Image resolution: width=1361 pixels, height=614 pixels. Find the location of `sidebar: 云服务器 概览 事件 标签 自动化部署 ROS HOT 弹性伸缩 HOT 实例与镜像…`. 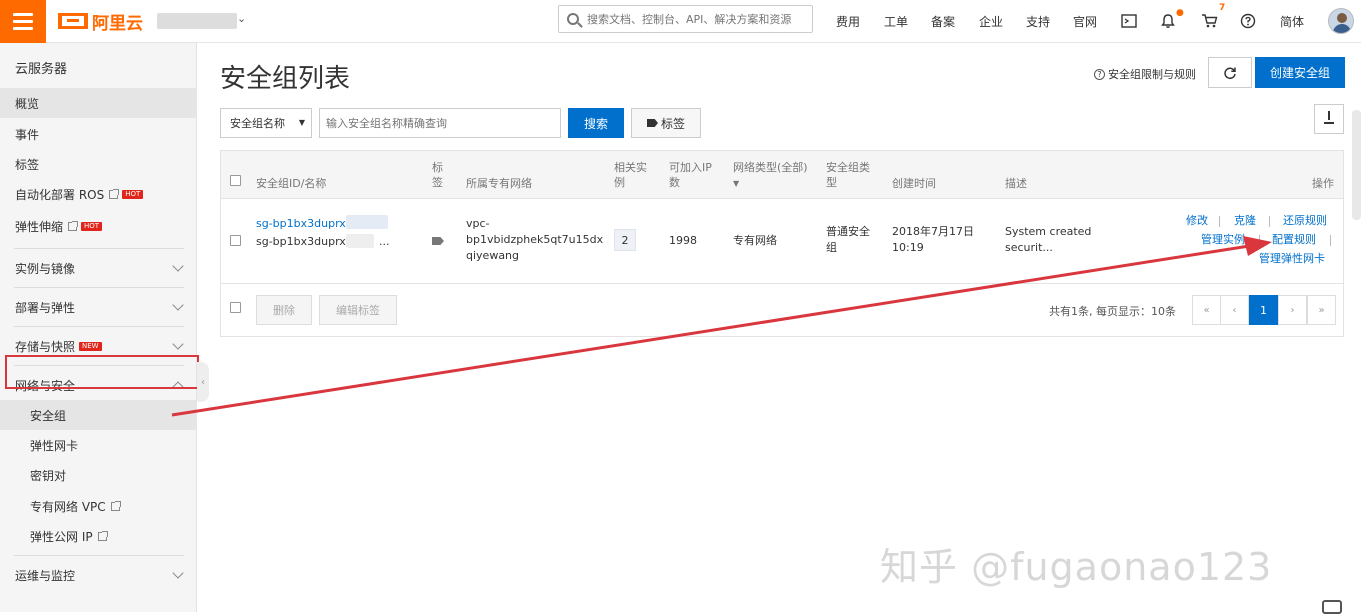

sidebar: 云服务器 概览 事件 标签 自动化部署 ROS HOT 弹性伸缩 HOT 实例与镜像… is located at coordinates (98, 327).